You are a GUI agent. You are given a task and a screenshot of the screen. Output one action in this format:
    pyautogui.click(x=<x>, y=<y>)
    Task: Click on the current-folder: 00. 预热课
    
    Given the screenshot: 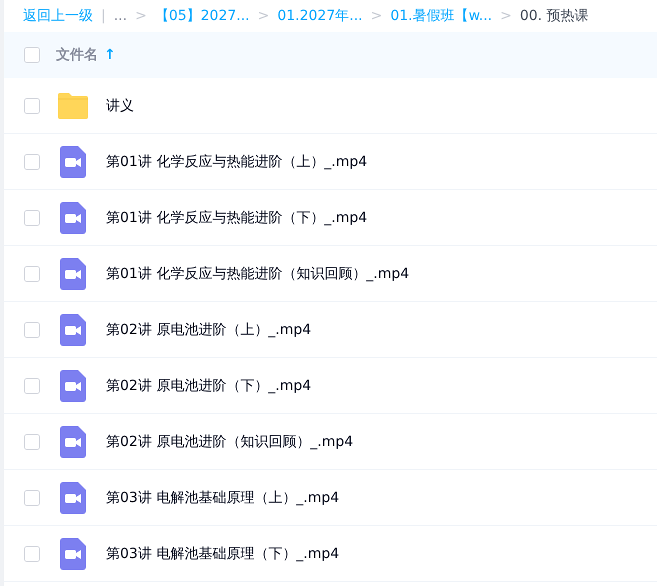 What is the action you would take?
    pyautogui.click(x=554, y=16)
    